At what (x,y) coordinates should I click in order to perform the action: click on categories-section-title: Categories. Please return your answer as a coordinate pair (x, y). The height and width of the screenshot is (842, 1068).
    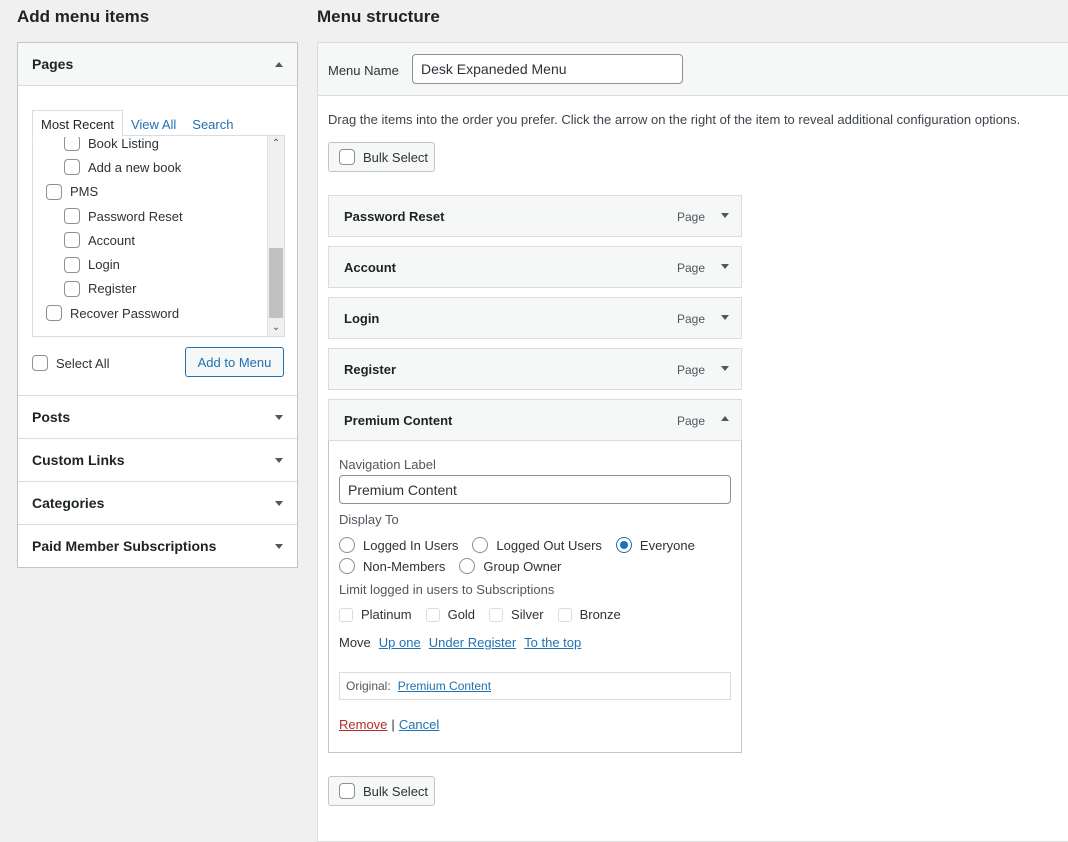
    Looking at the image, I should click on (68, 503).